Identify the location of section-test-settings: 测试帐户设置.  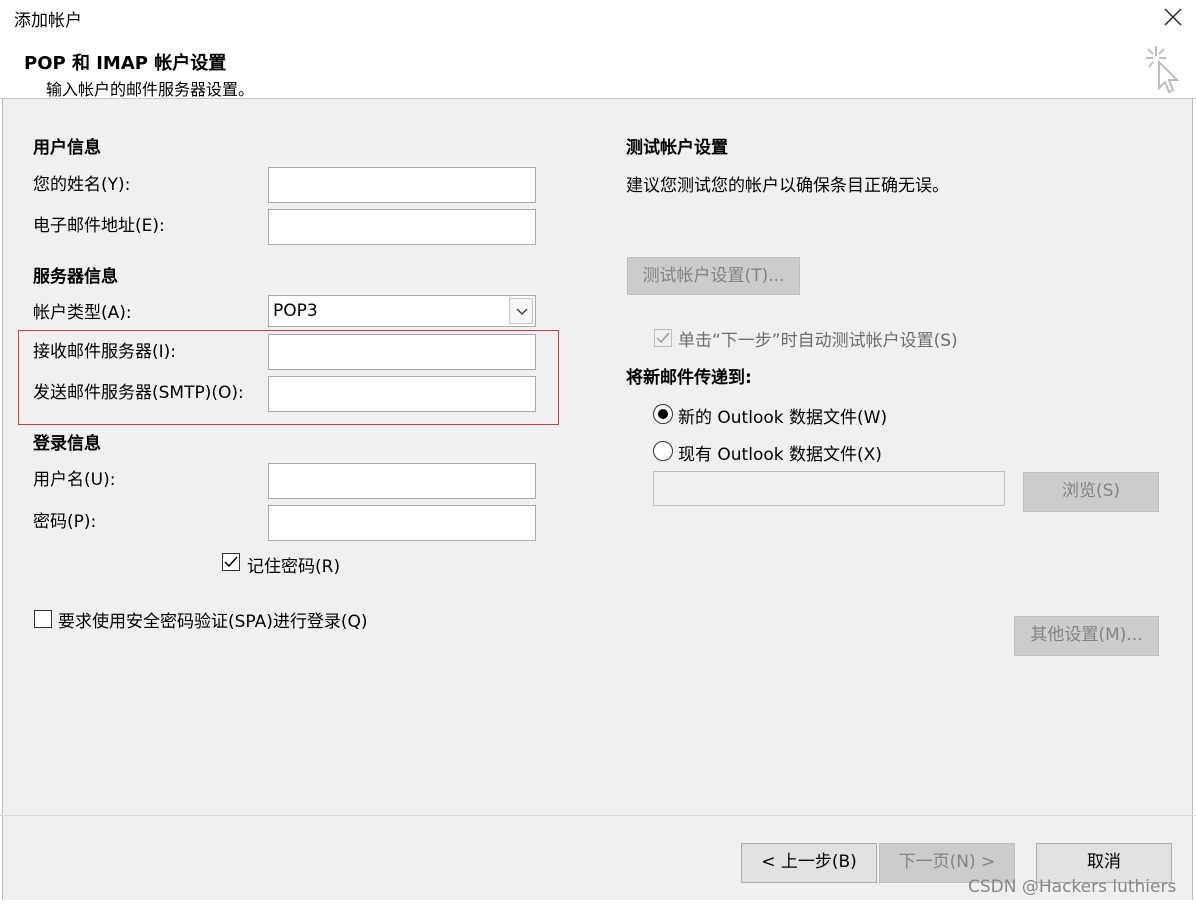
(677, 148).